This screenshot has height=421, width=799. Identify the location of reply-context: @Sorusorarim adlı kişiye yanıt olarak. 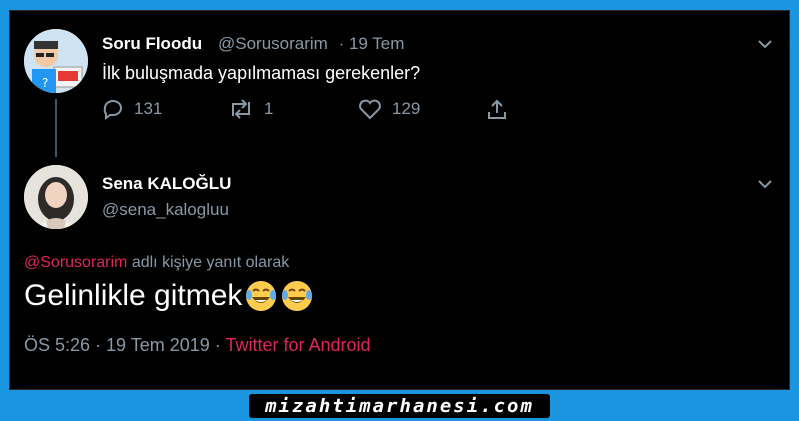
(156, 263).